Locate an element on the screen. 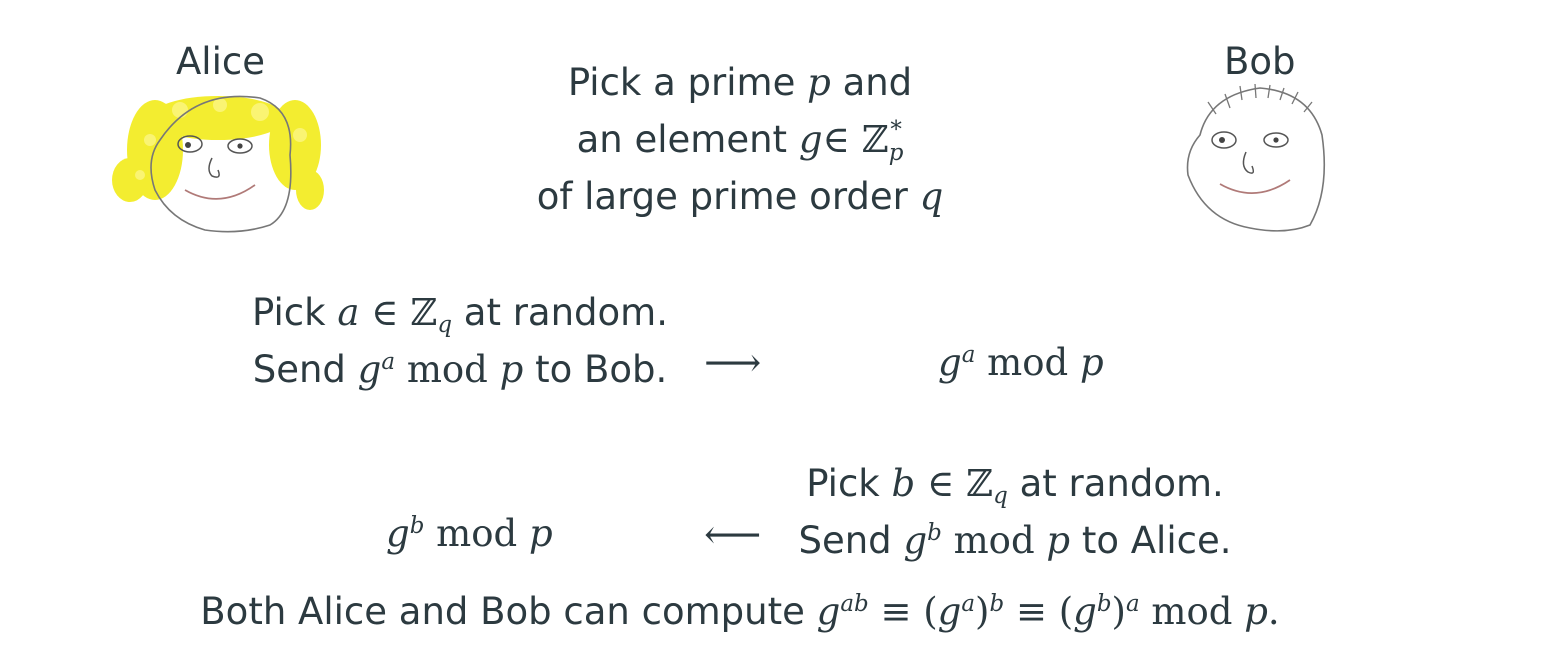 This screenshot has width=1552, height=648. alice-pick-line: Pick a ∈ ℤq at random. is located at coordinates (460, 312).